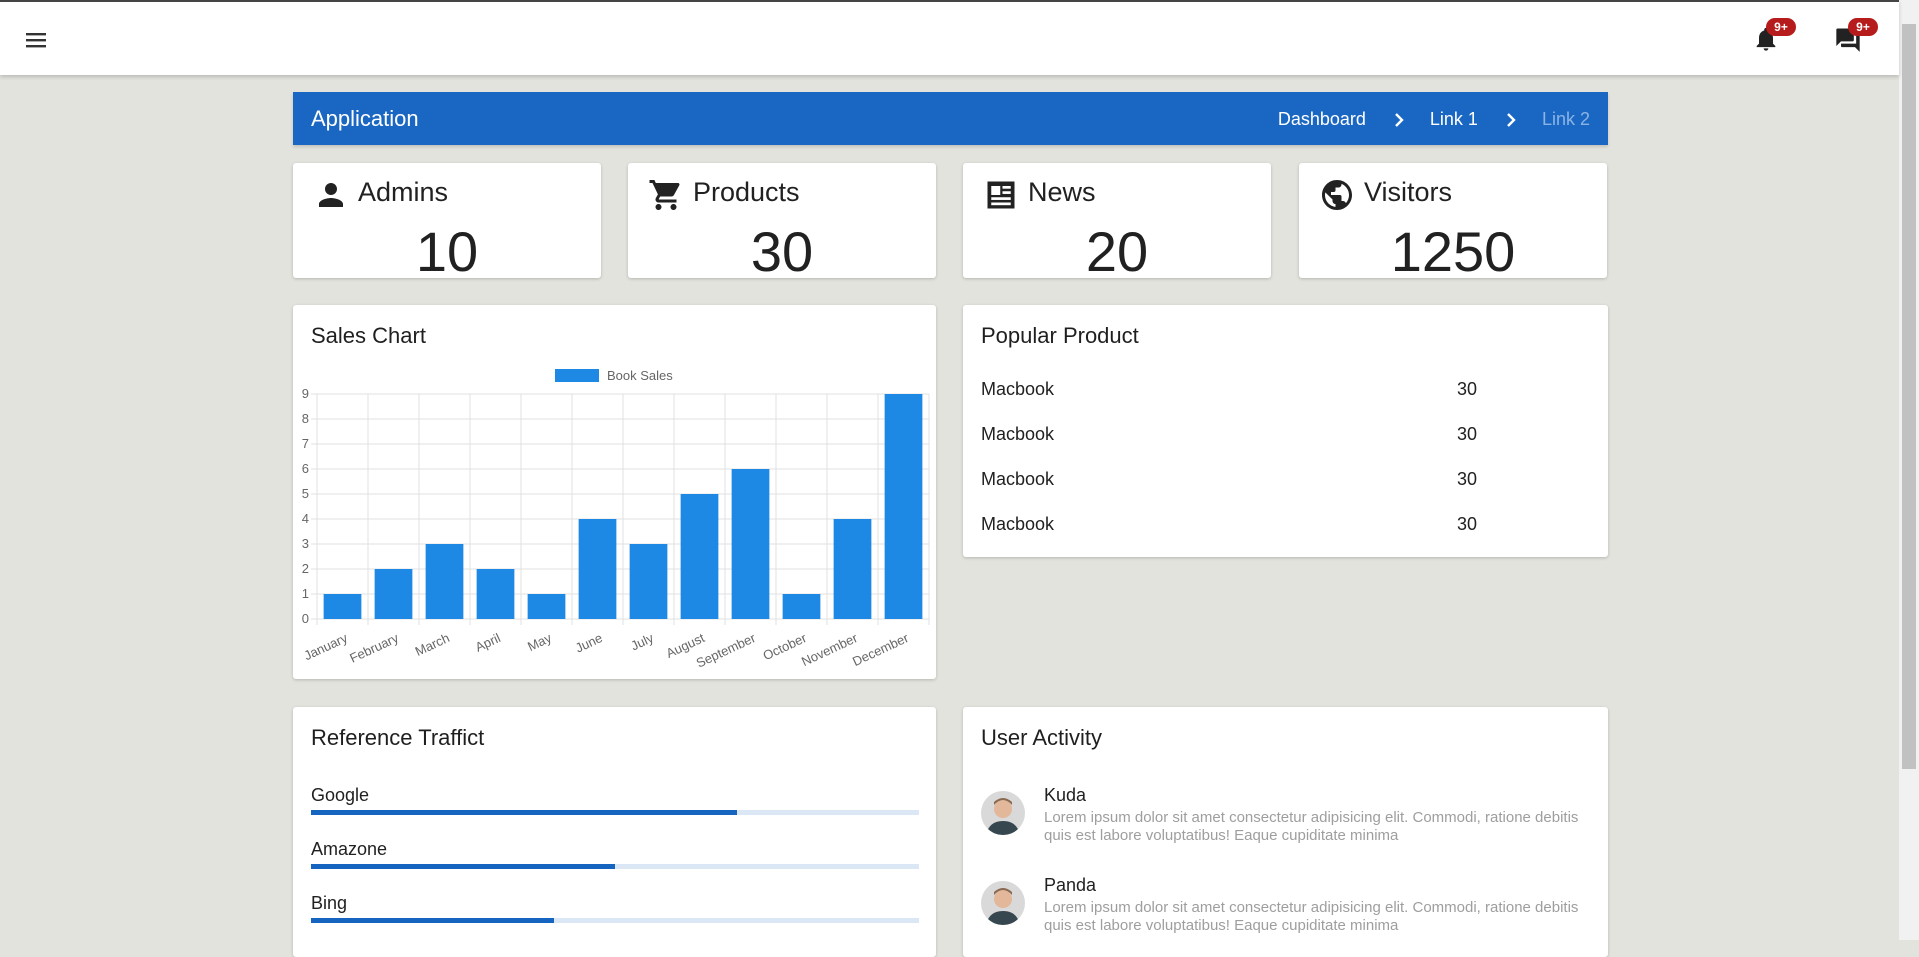  Describe the element at coordinates (305, 543) in the screenshot. I see `y-tick-label: 3` at that location.